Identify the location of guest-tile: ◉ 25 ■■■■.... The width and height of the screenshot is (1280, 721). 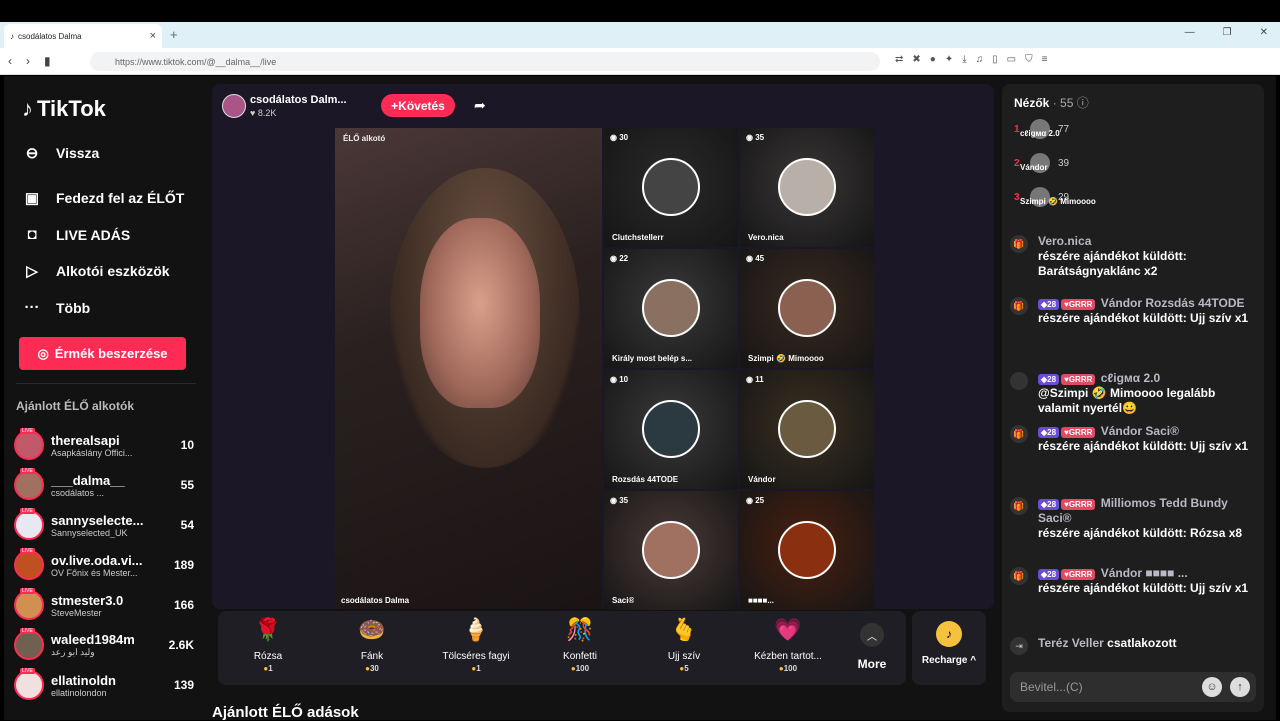
(807, 550).